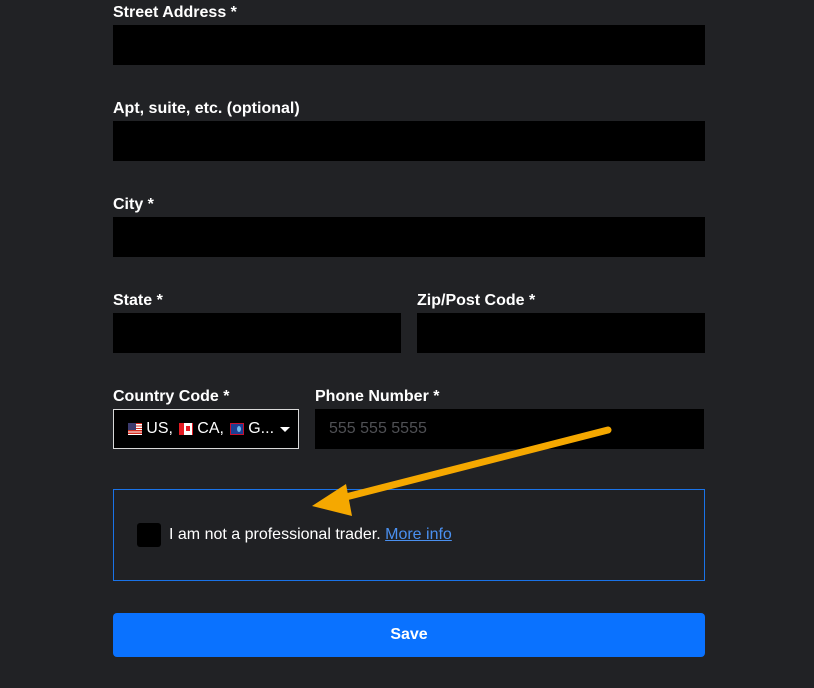 The image size is (814, 688). What do you see at coordinates (257, 333) in the screenshot?
I see `state-input` at bounding box center [257, 333].